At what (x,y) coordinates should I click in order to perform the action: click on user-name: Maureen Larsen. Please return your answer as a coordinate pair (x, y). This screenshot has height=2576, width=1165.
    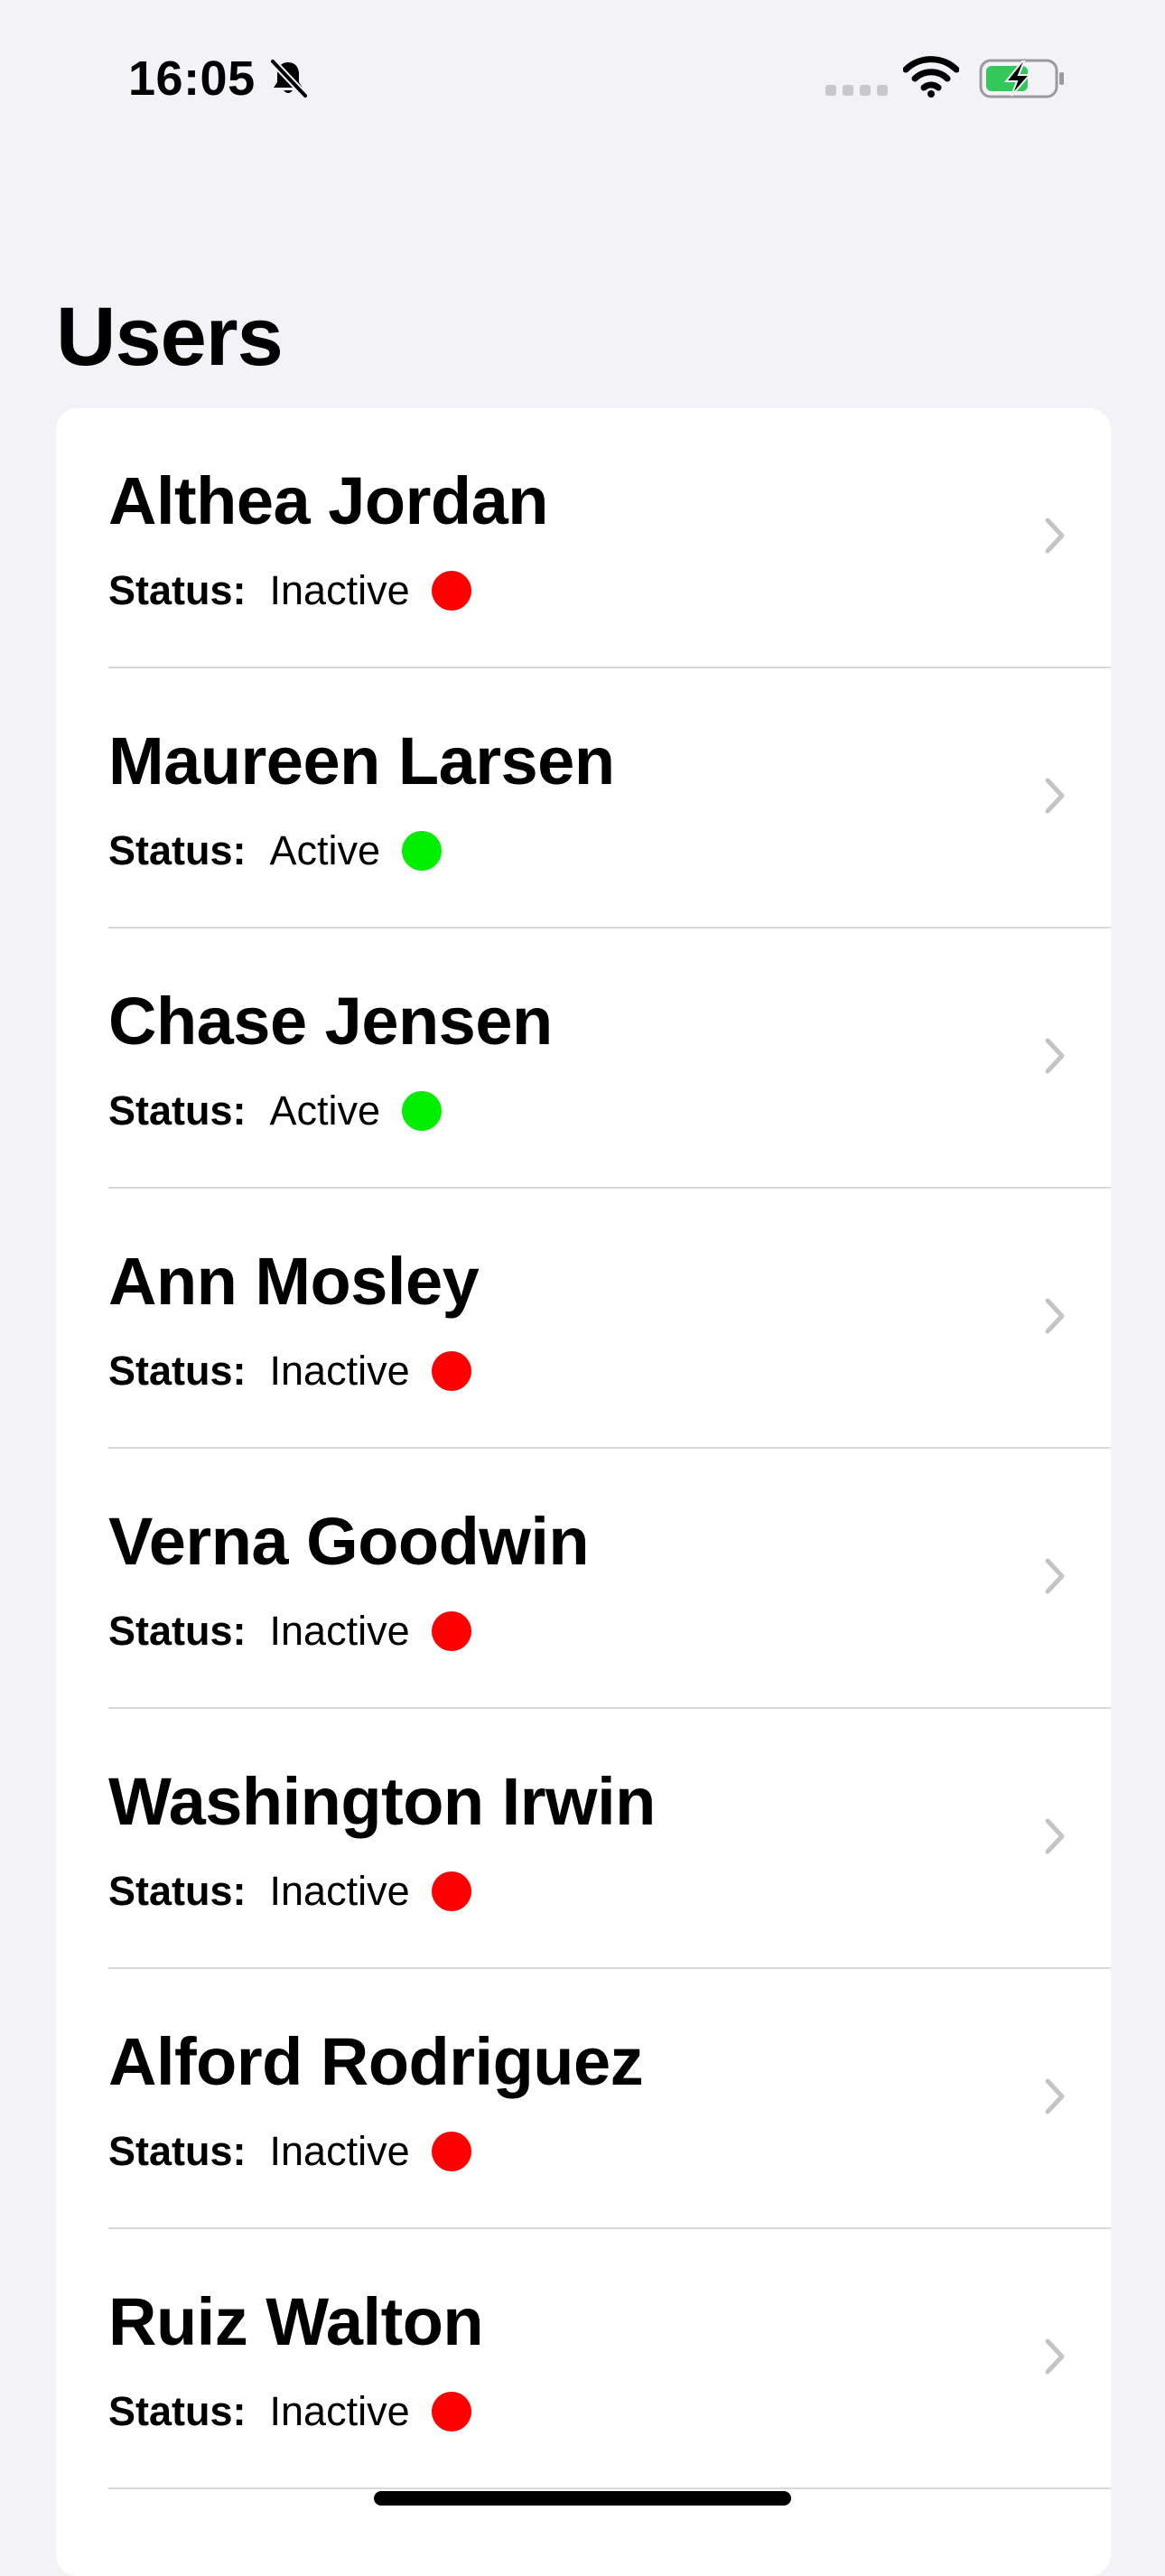
    Looking at the image, I should click on (361, 760).